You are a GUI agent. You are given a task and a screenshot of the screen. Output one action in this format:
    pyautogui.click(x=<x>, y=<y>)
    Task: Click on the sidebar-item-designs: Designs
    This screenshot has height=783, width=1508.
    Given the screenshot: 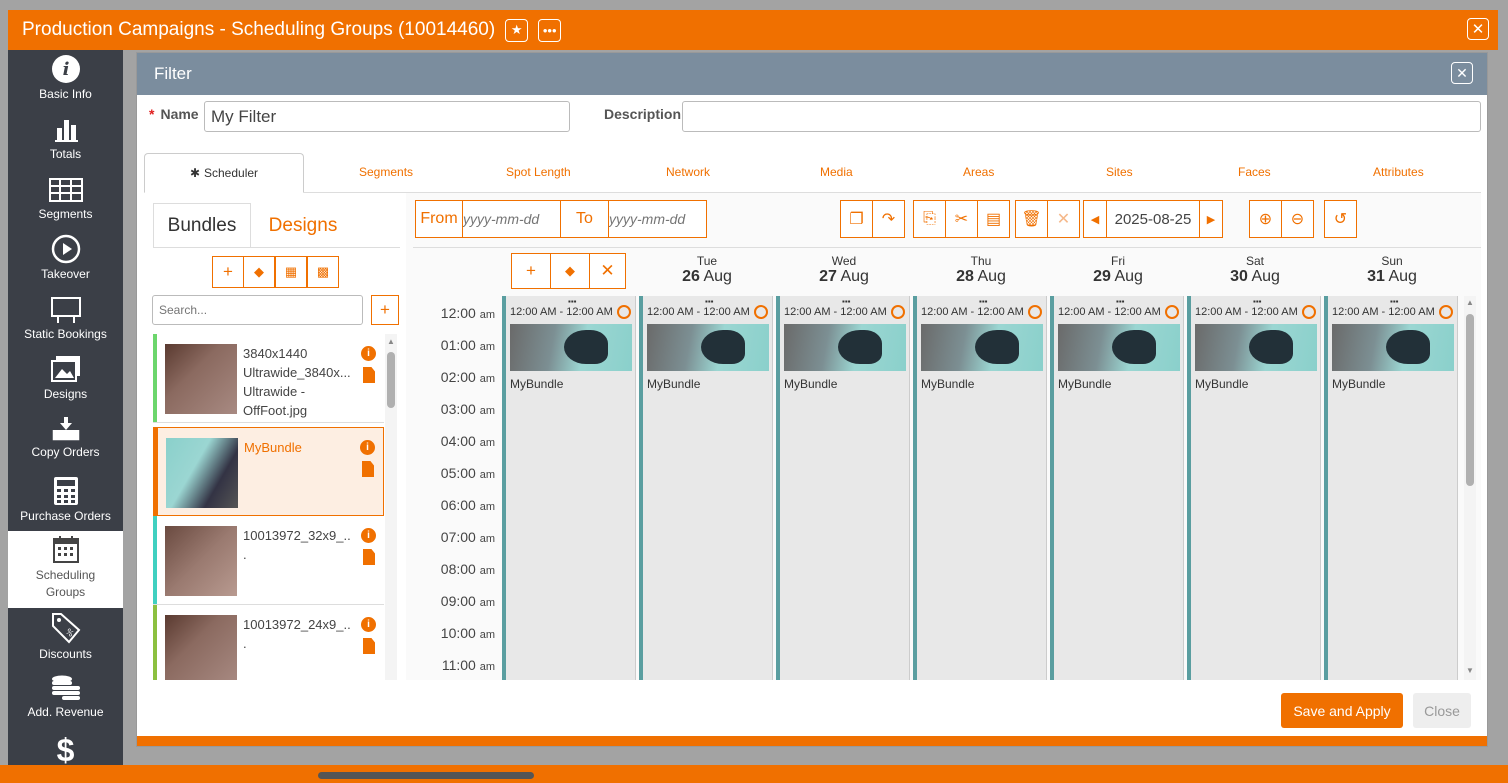 What is the action you would take?
    pyautogui.click(x=65, y=383)
    